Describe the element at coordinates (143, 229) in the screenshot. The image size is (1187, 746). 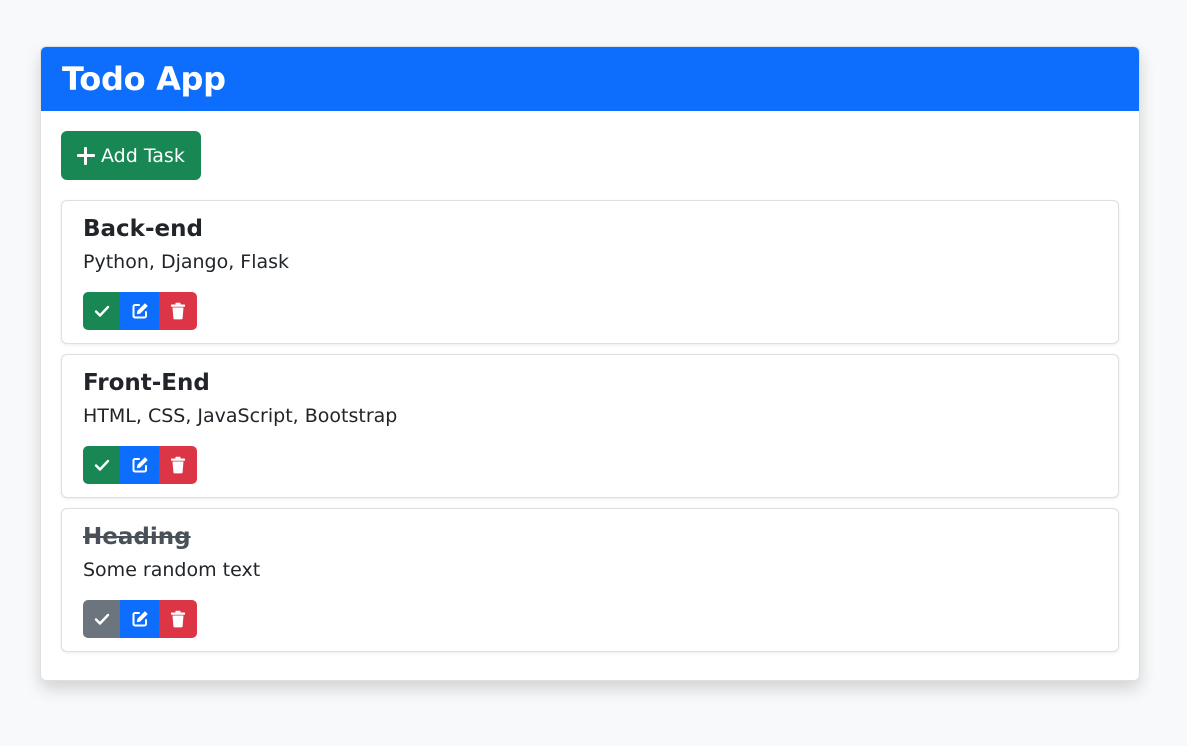
I see `task-title: Back-end` at that location.